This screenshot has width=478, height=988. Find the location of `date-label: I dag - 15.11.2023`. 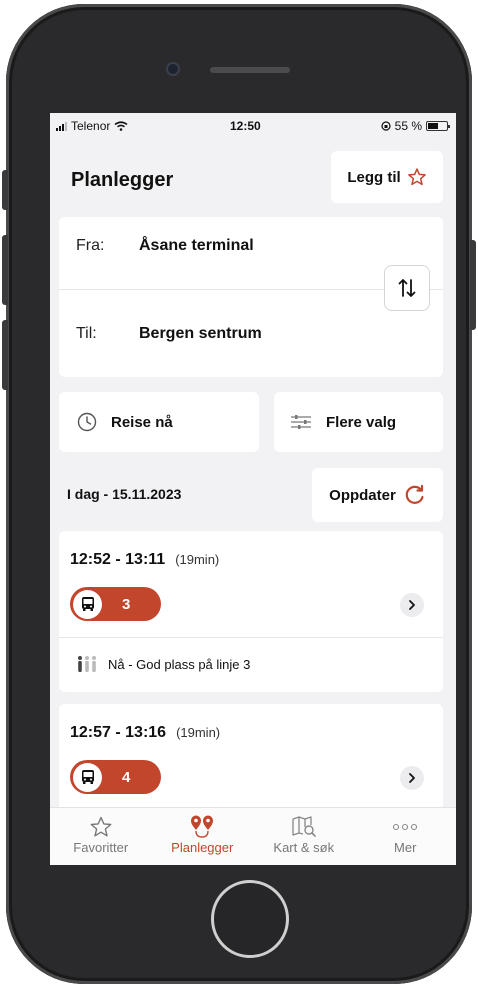

date-label: I dag - 15.11.2023 is located at coordinates (124, 494).